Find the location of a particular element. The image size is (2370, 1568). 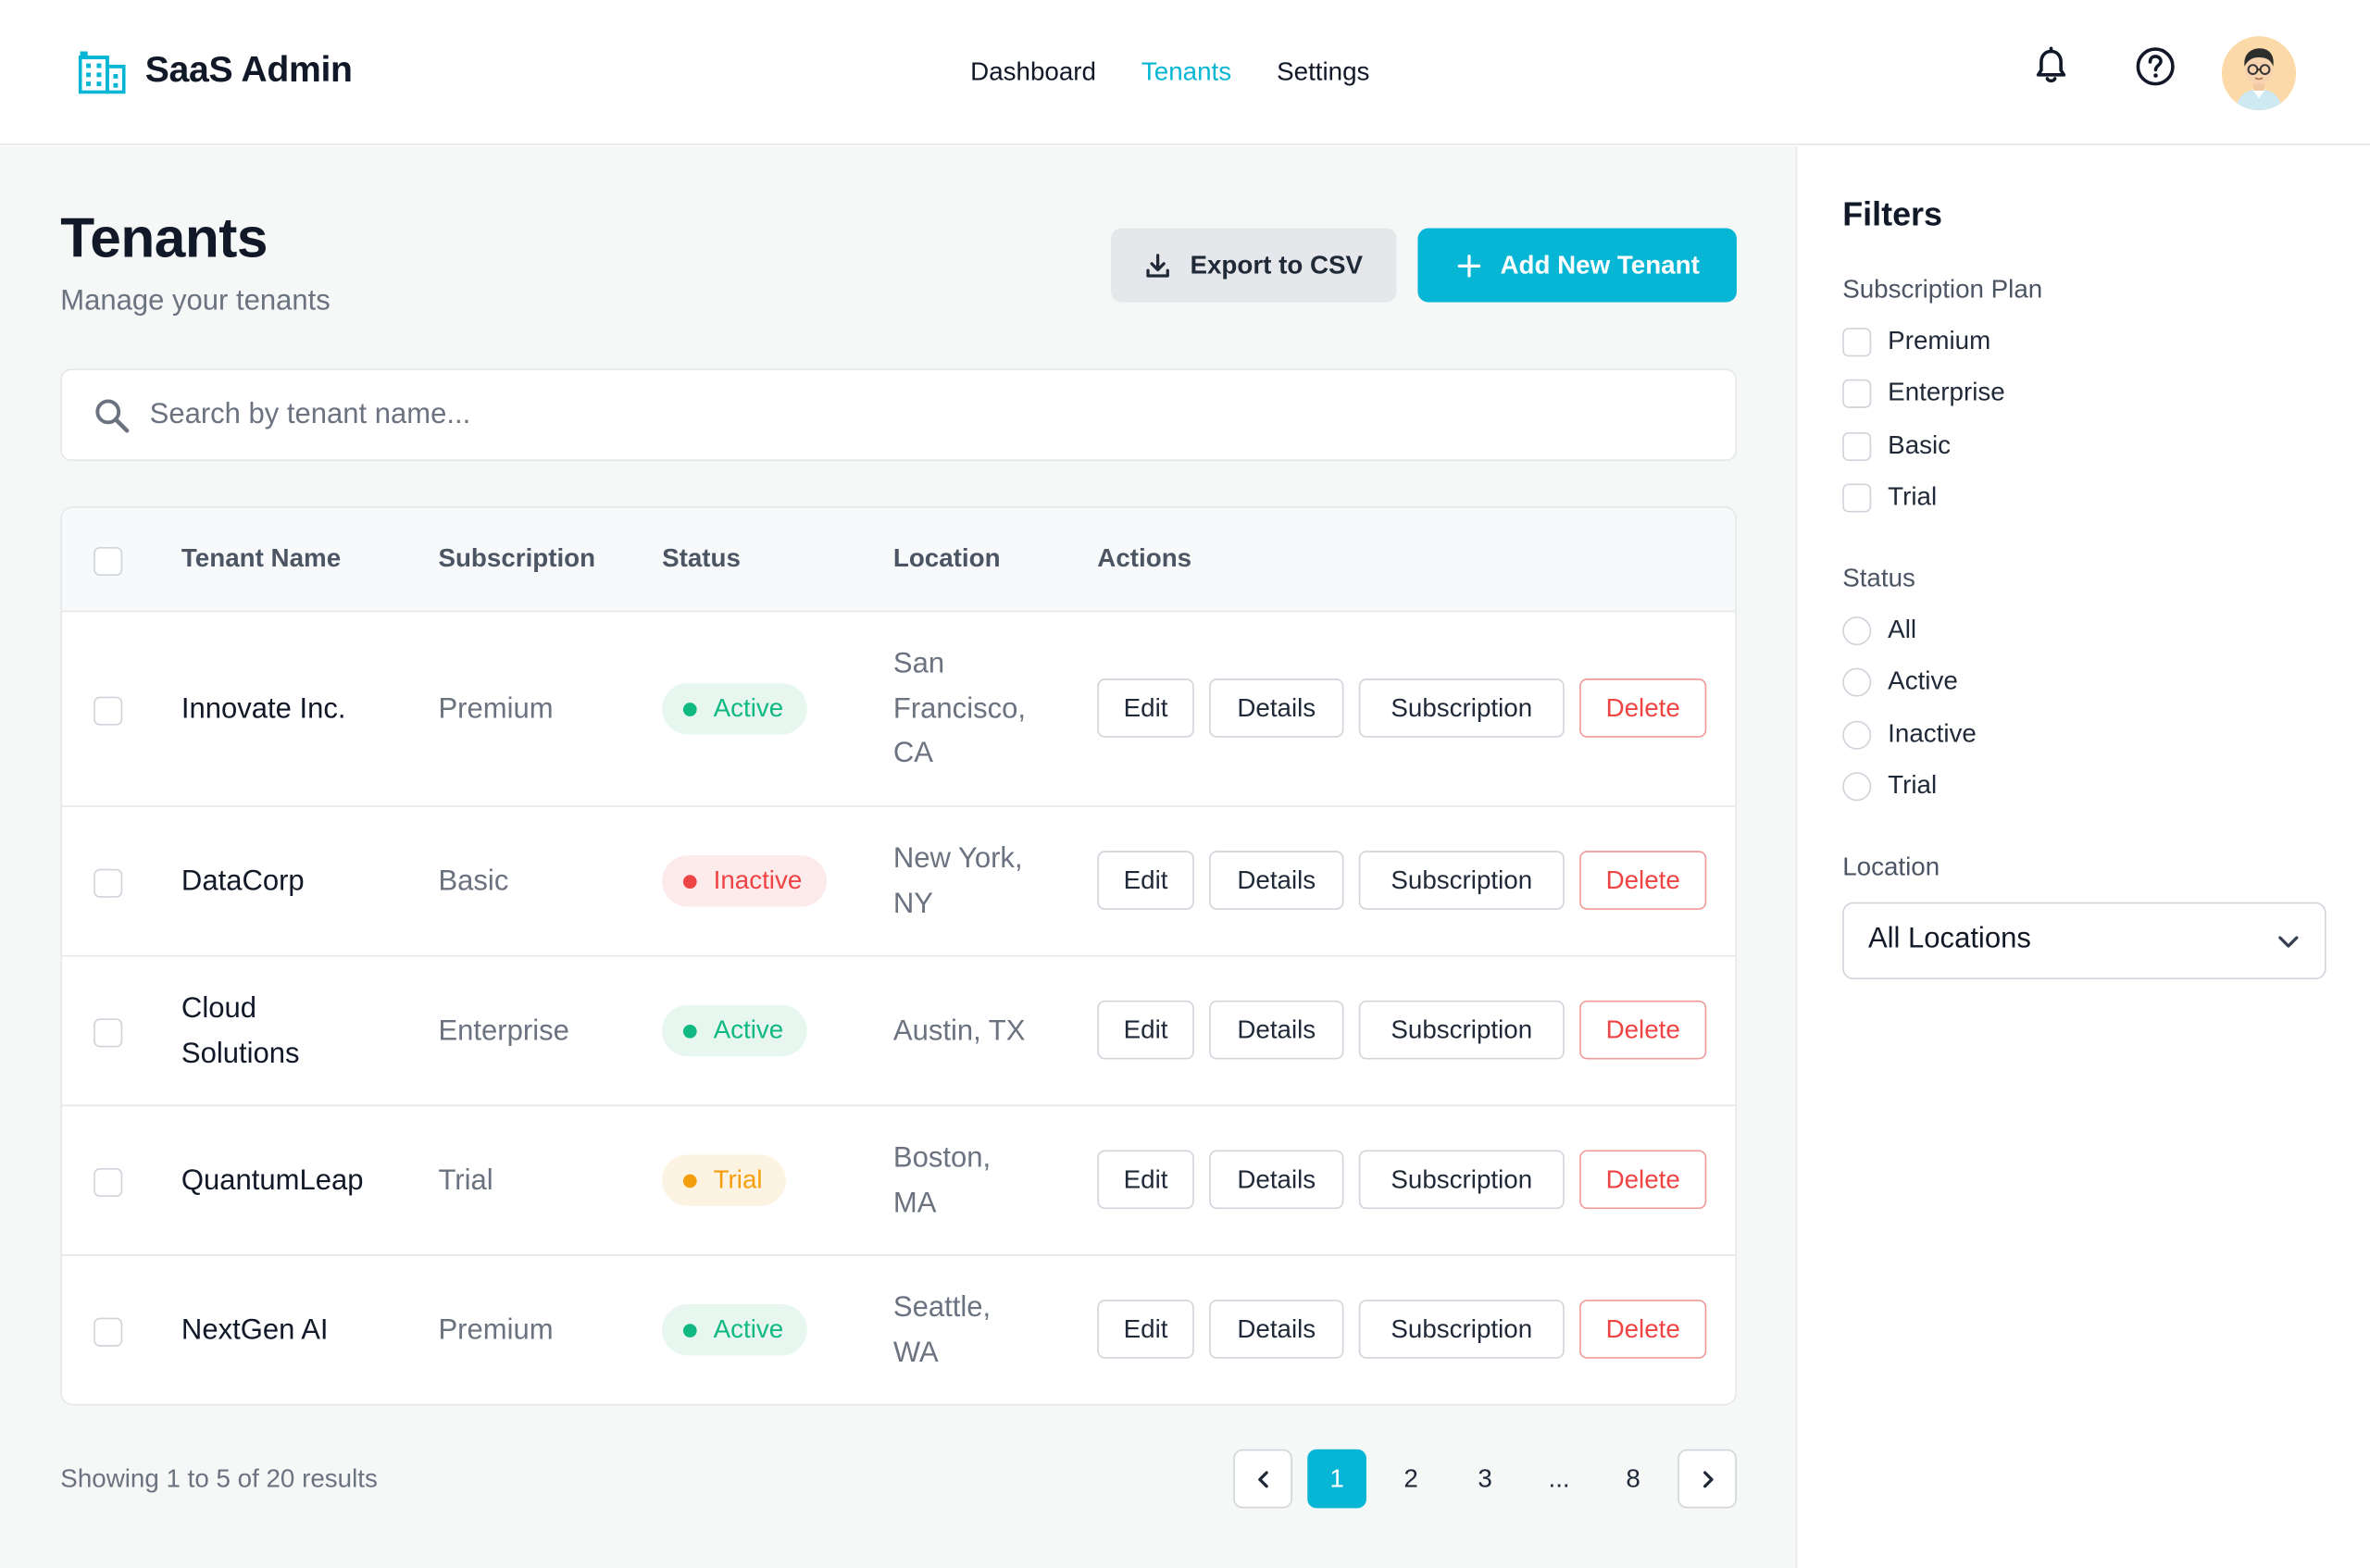

plus-icon is located at coordinates (1468, 265).